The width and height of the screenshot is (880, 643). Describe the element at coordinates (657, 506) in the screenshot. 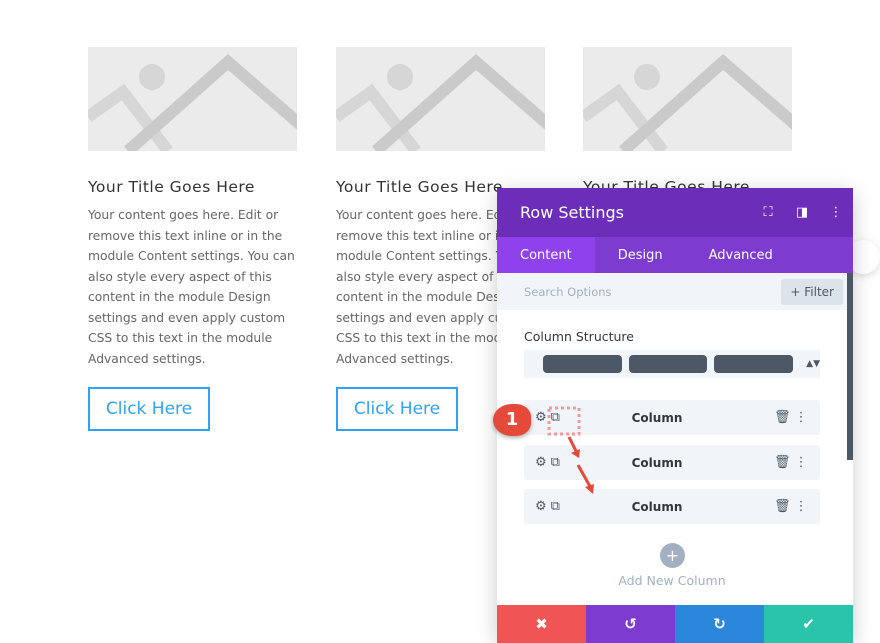

I see `column-label: Column` at that location.